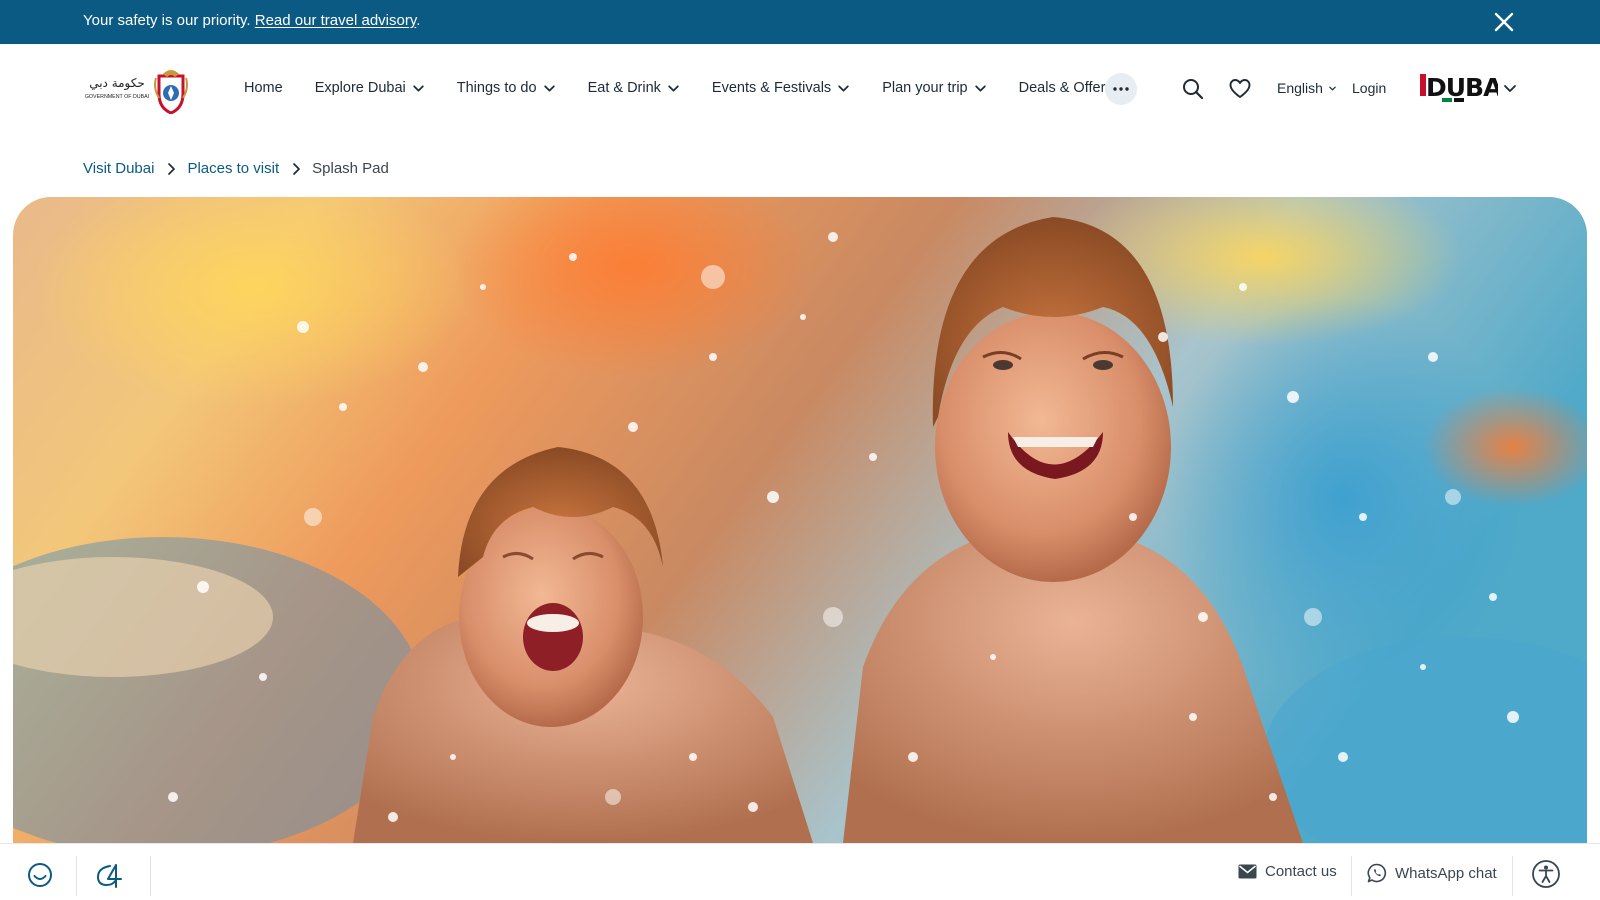  Describe the element at coordinates (1247, 871) in the screenshot. I see `mail-icon` at that location.